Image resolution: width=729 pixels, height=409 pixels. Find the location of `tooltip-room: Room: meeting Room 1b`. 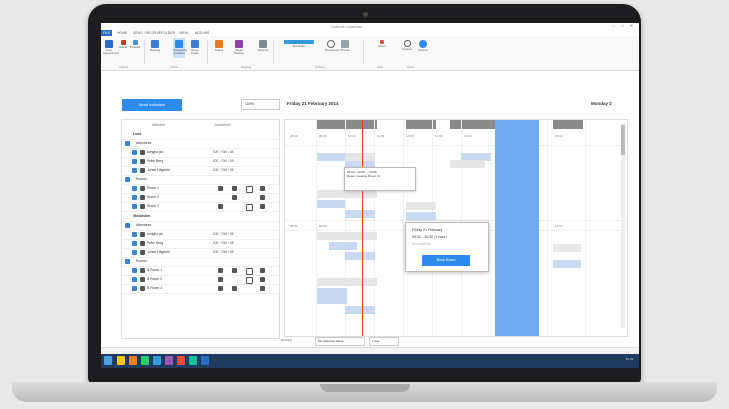

tooltip-room: Room: meeting Room 1b is located at coordinates (364, 176).